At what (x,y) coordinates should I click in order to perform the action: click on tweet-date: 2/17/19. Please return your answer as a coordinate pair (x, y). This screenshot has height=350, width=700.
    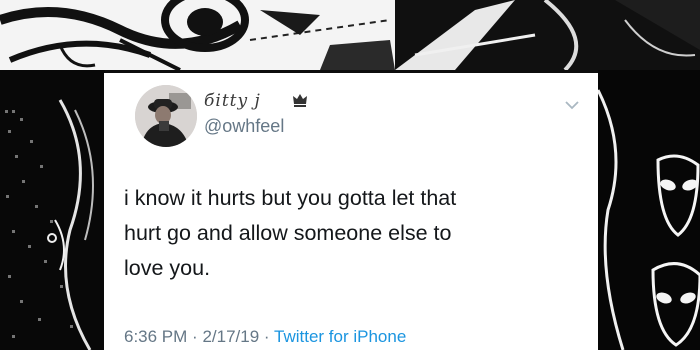
    Looking at the image, I should click on (230, 336).